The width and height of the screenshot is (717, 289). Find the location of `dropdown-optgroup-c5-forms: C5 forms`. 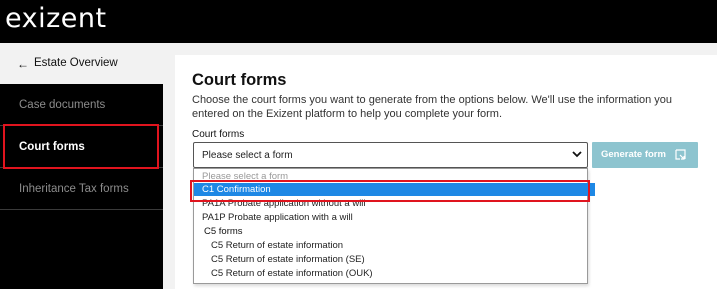

dropdown-optgroup-c5-forms: C5 forms is located at coordinates (223, 231).